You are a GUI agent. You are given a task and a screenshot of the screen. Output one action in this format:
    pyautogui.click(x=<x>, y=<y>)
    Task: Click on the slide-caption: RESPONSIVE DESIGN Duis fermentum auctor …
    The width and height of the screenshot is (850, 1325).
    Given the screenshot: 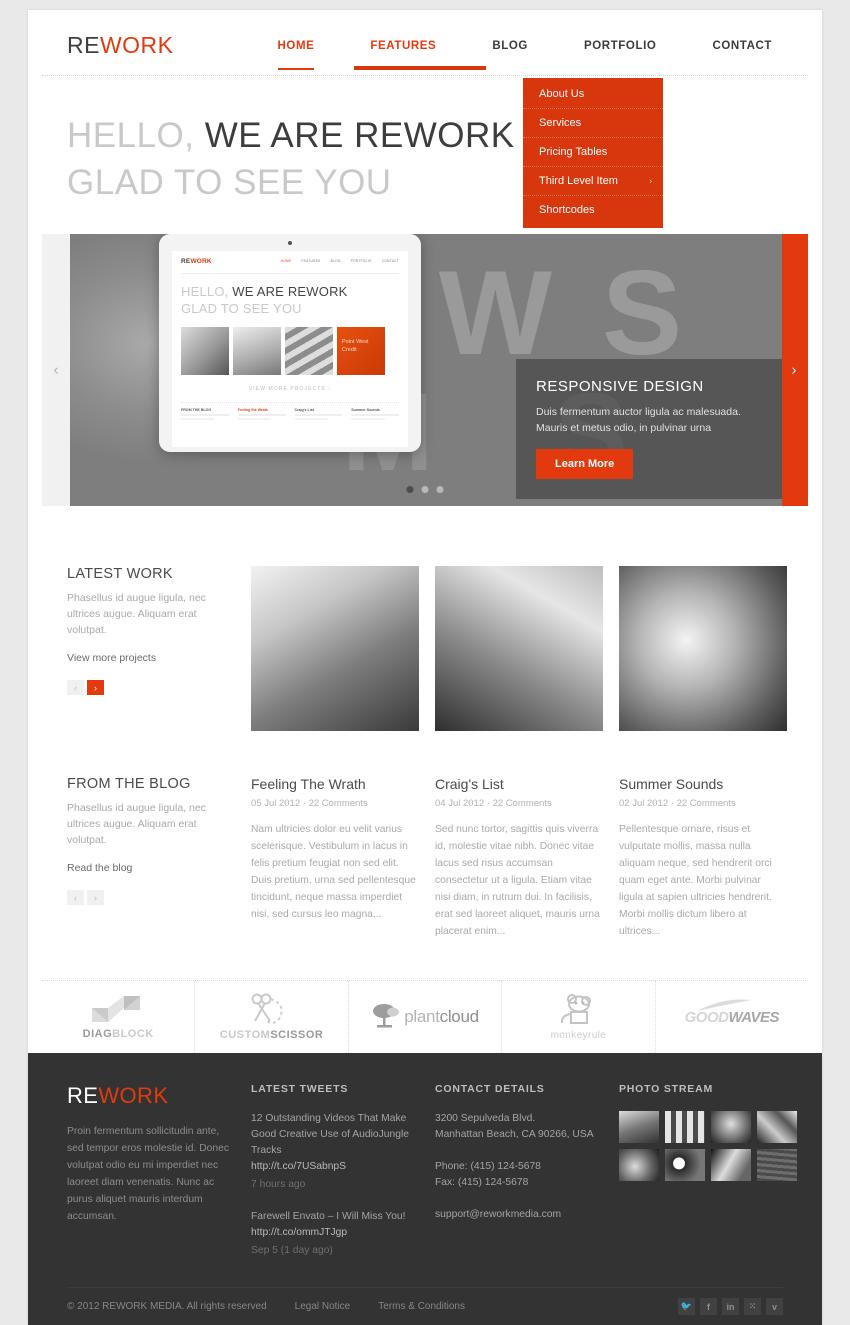 What is the action you would take?
    pyautogui.click(x=649, y=429)
    